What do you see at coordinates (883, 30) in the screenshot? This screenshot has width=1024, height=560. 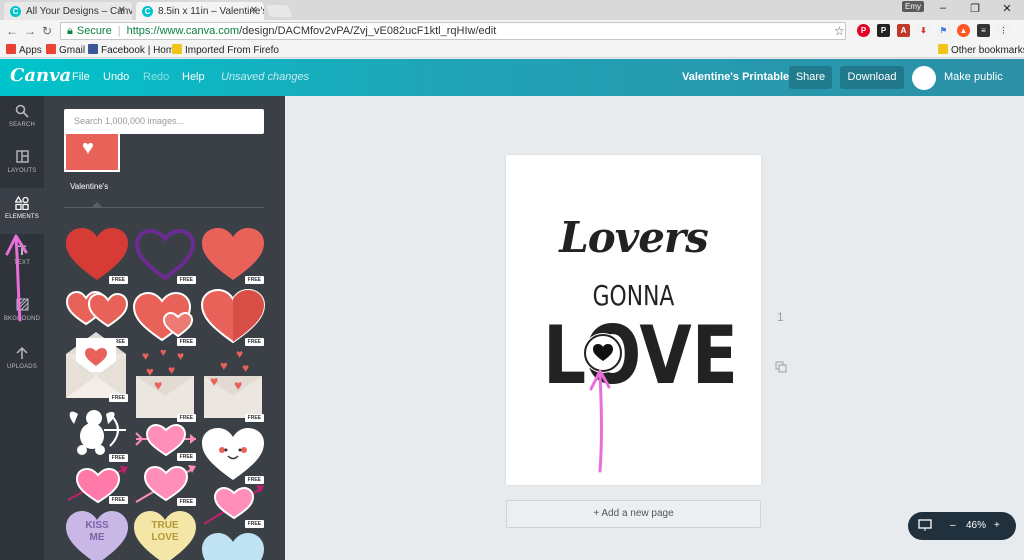 I see `picmonkey-icon: P` at bounding box center [883, 30].